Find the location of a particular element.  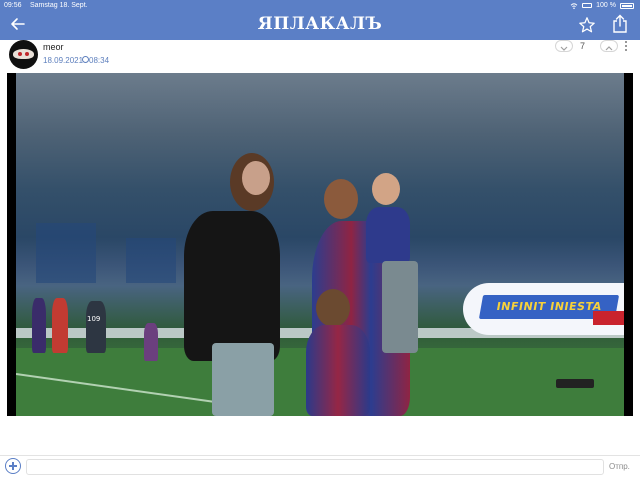

staff-silhouette: 109 is located at coordinates (96, 327).